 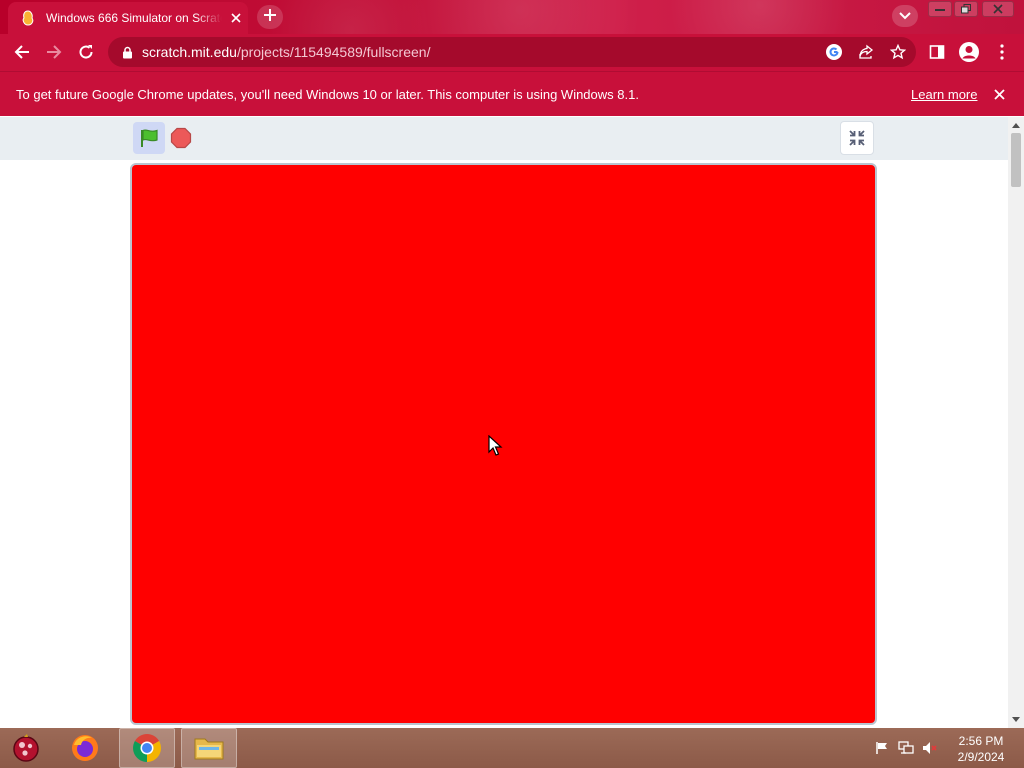 I want to click on arrow-right-icon, so click(x=54, y=52).